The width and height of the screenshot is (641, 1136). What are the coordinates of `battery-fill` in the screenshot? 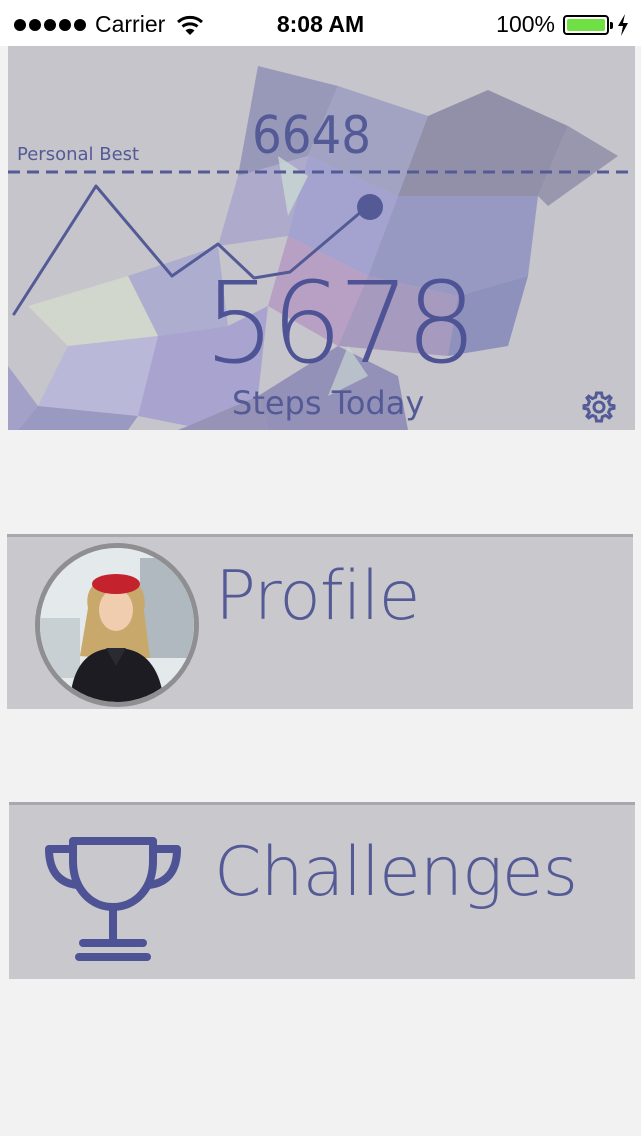 It's located at (586, 24).